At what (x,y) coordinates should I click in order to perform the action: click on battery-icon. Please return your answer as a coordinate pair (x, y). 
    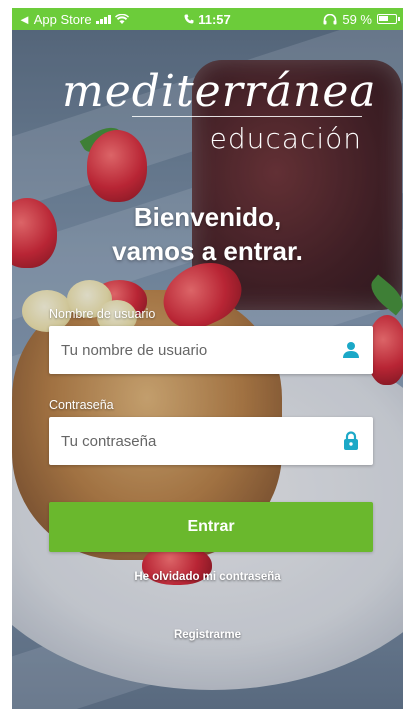
    Looking at the image, I should click on (388, 19).